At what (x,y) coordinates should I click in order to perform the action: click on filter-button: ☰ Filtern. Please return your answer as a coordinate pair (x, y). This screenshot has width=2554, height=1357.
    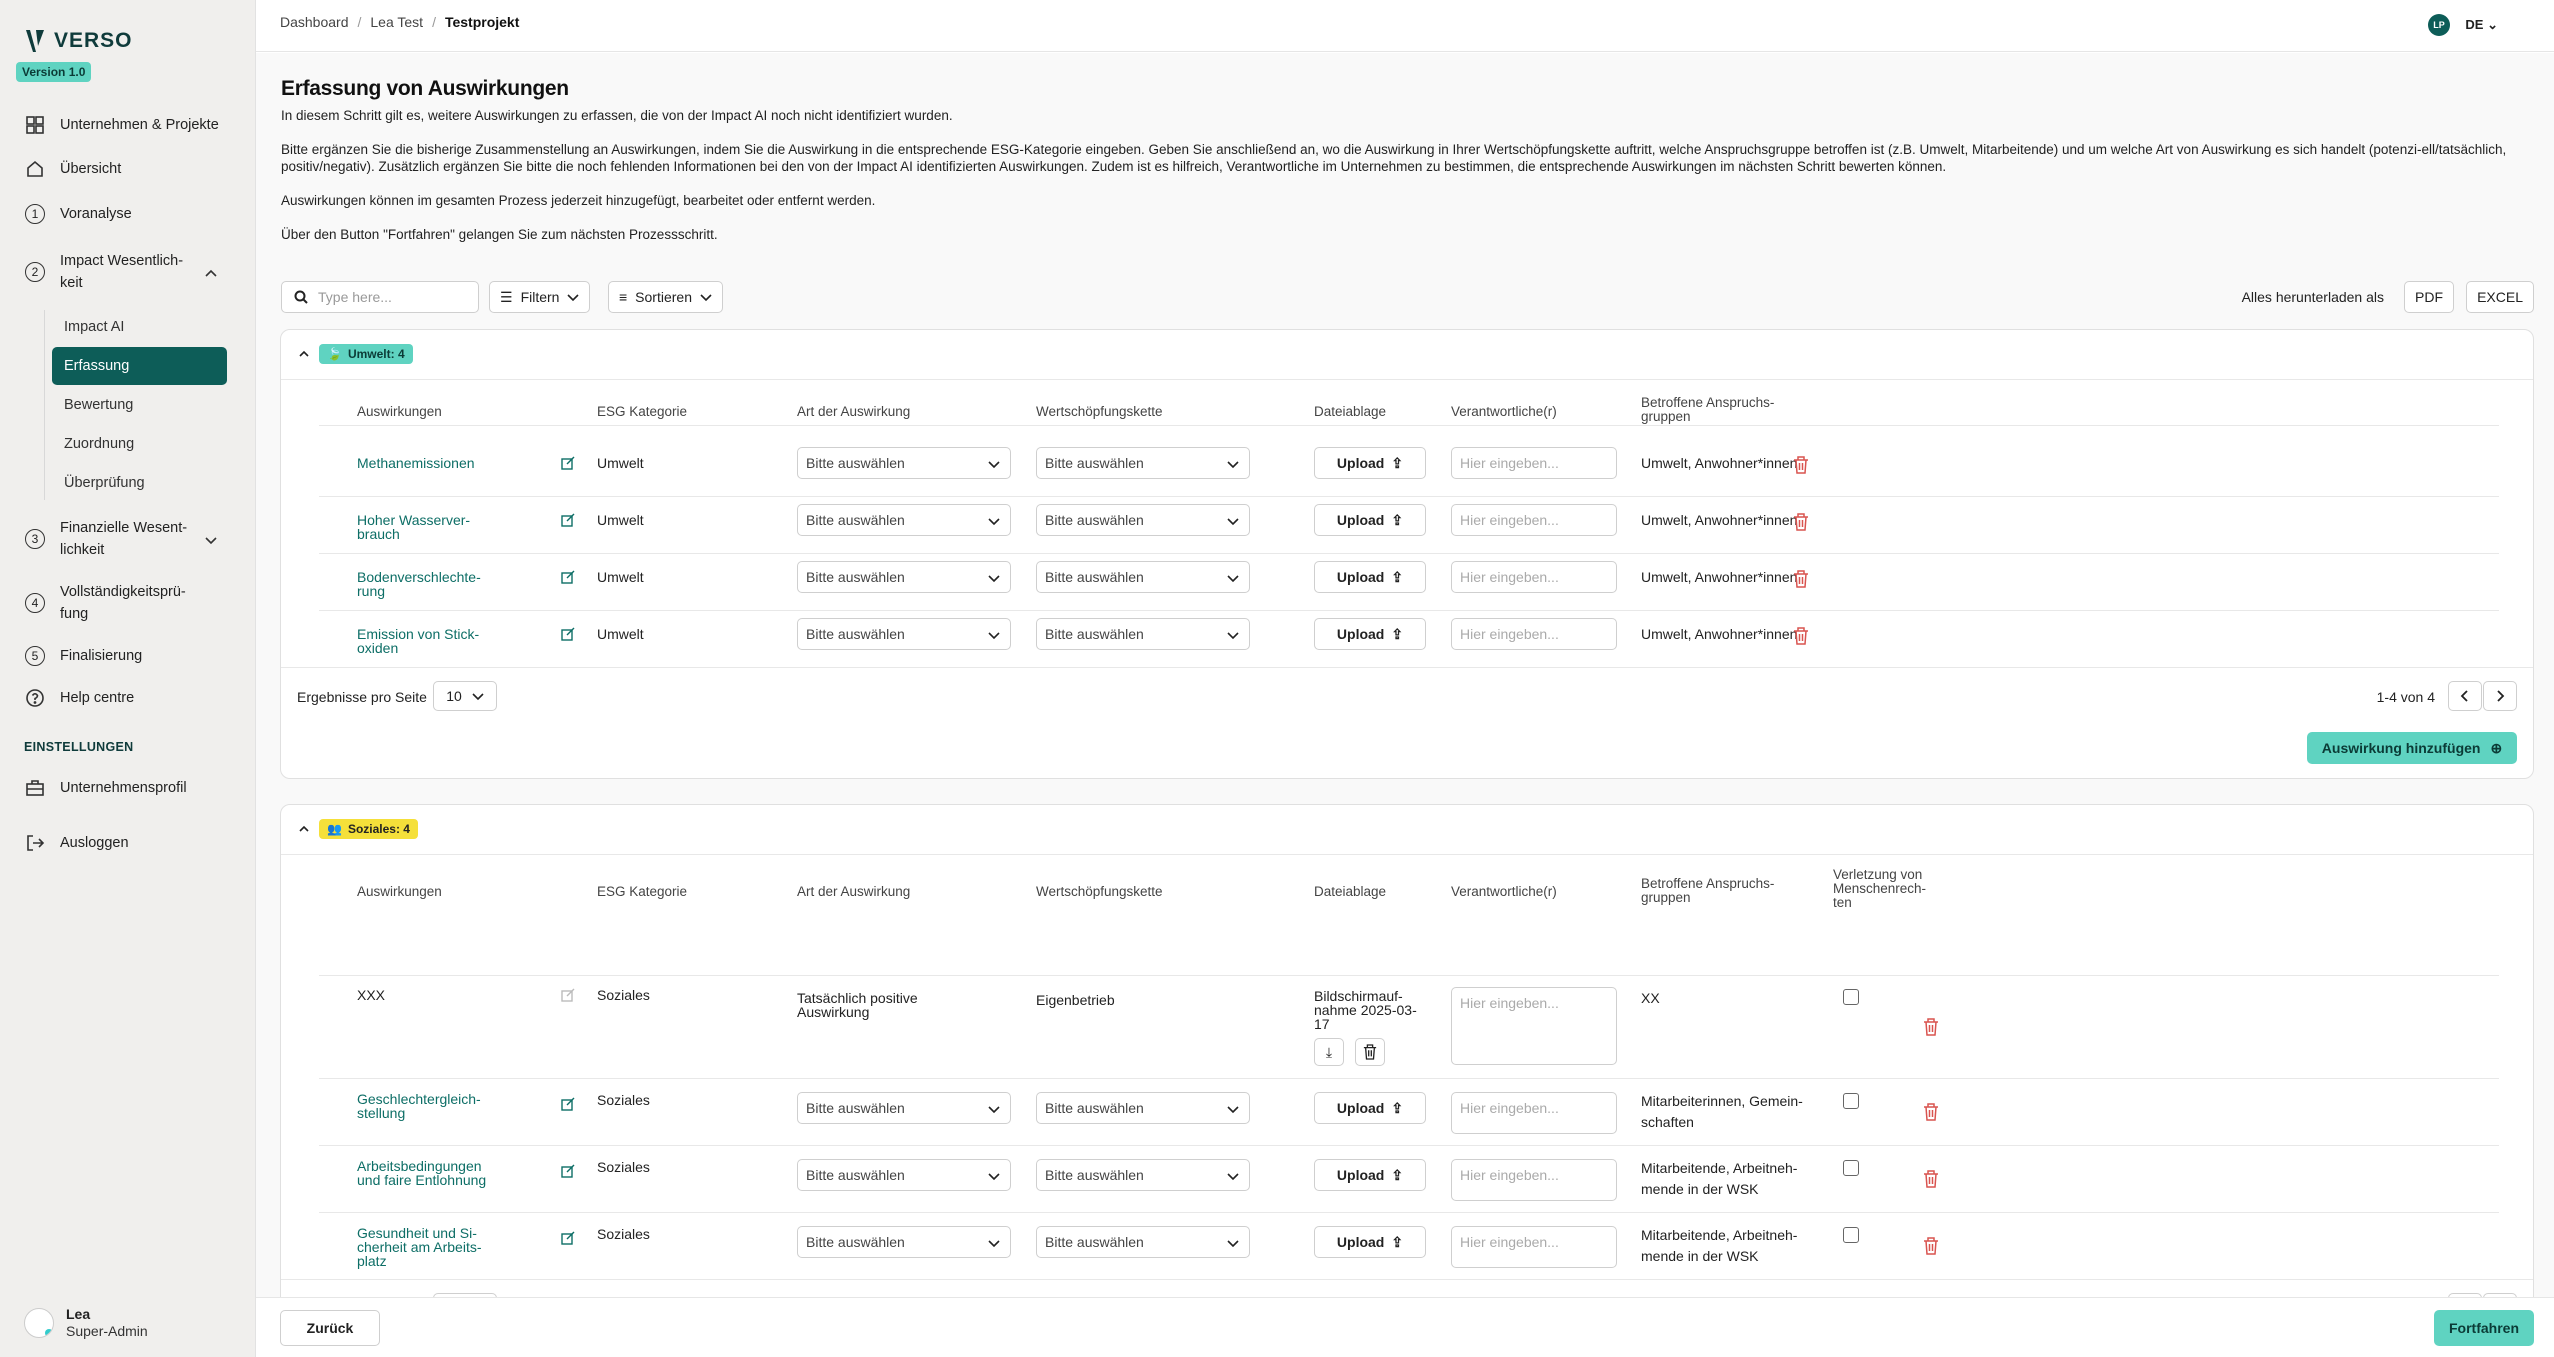
    Looking at the image, I should click on (540, 297).